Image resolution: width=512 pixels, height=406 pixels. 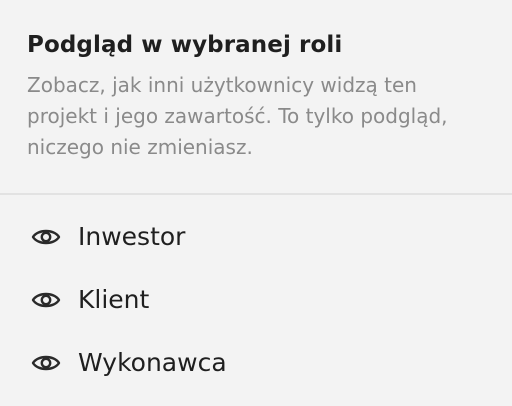 I want to click on divider, so click(x=256, y=194).